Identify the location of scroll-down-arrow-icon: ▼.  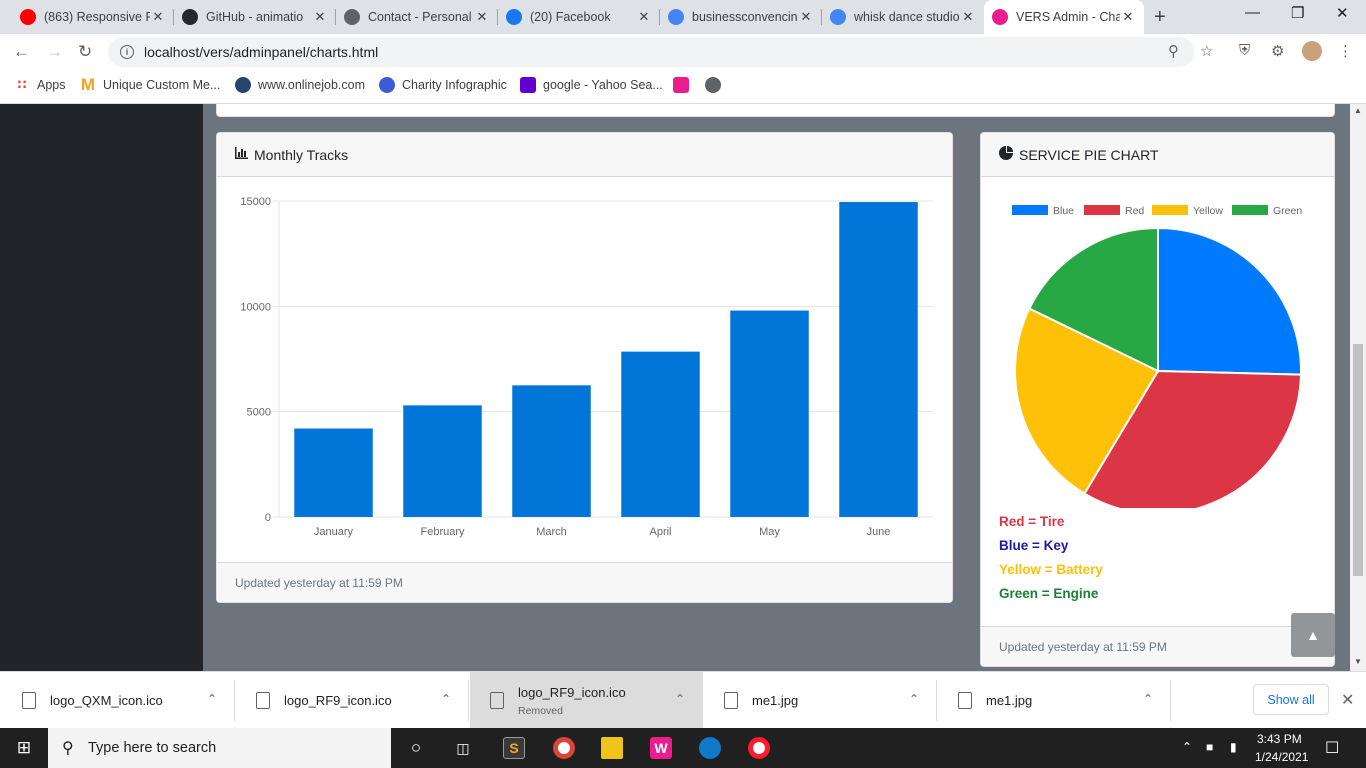
(1358, 661).